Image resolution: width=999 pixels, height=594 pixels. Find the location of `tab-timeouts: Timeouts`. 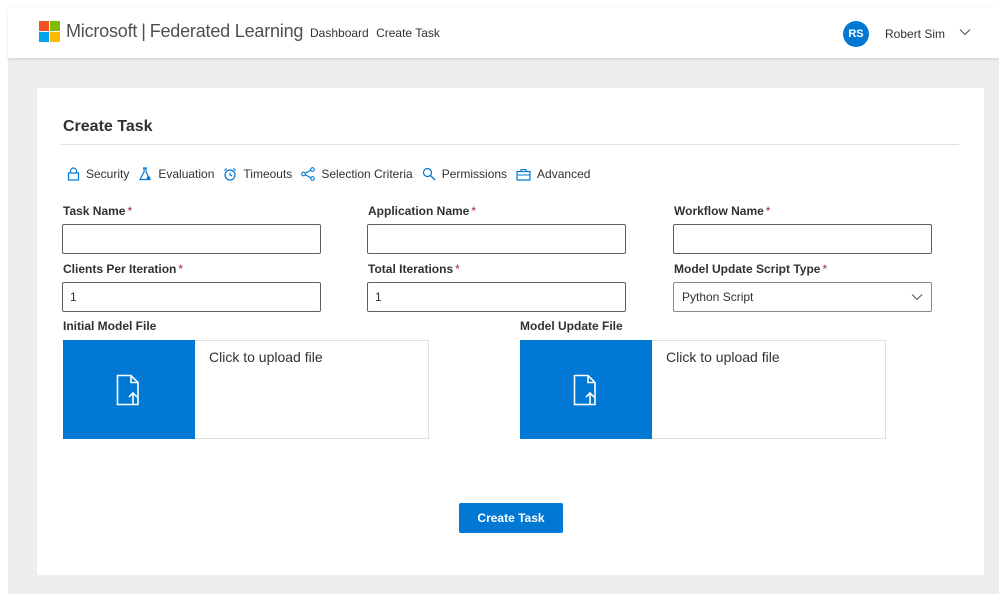

tab-timeouts: Timeouts is located at coordinates (257, 174).